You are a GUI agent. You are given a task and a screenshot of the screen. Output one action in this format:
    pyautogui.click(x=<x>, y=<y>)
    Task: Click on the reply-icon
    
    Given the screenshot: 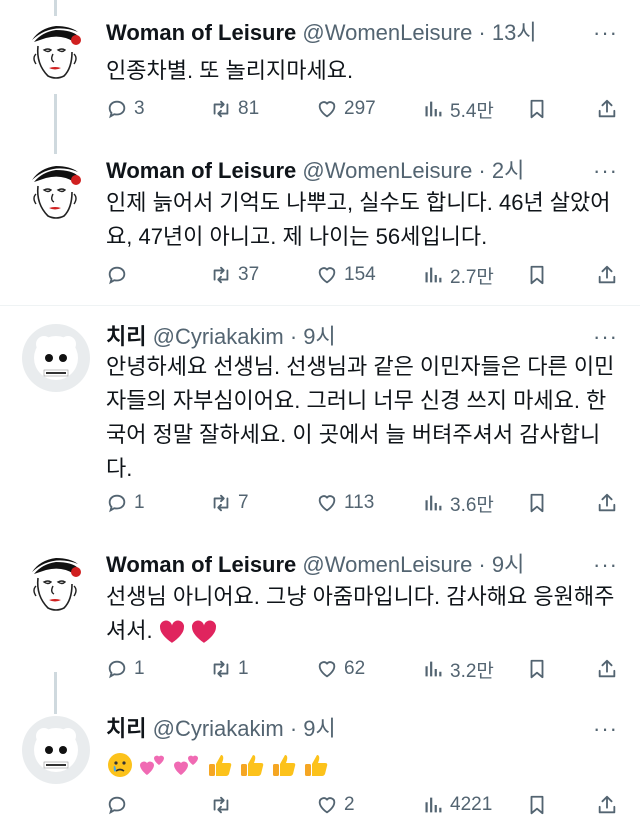 What is the action you would take?
    pyautogui.click(x=117, y=109)
    